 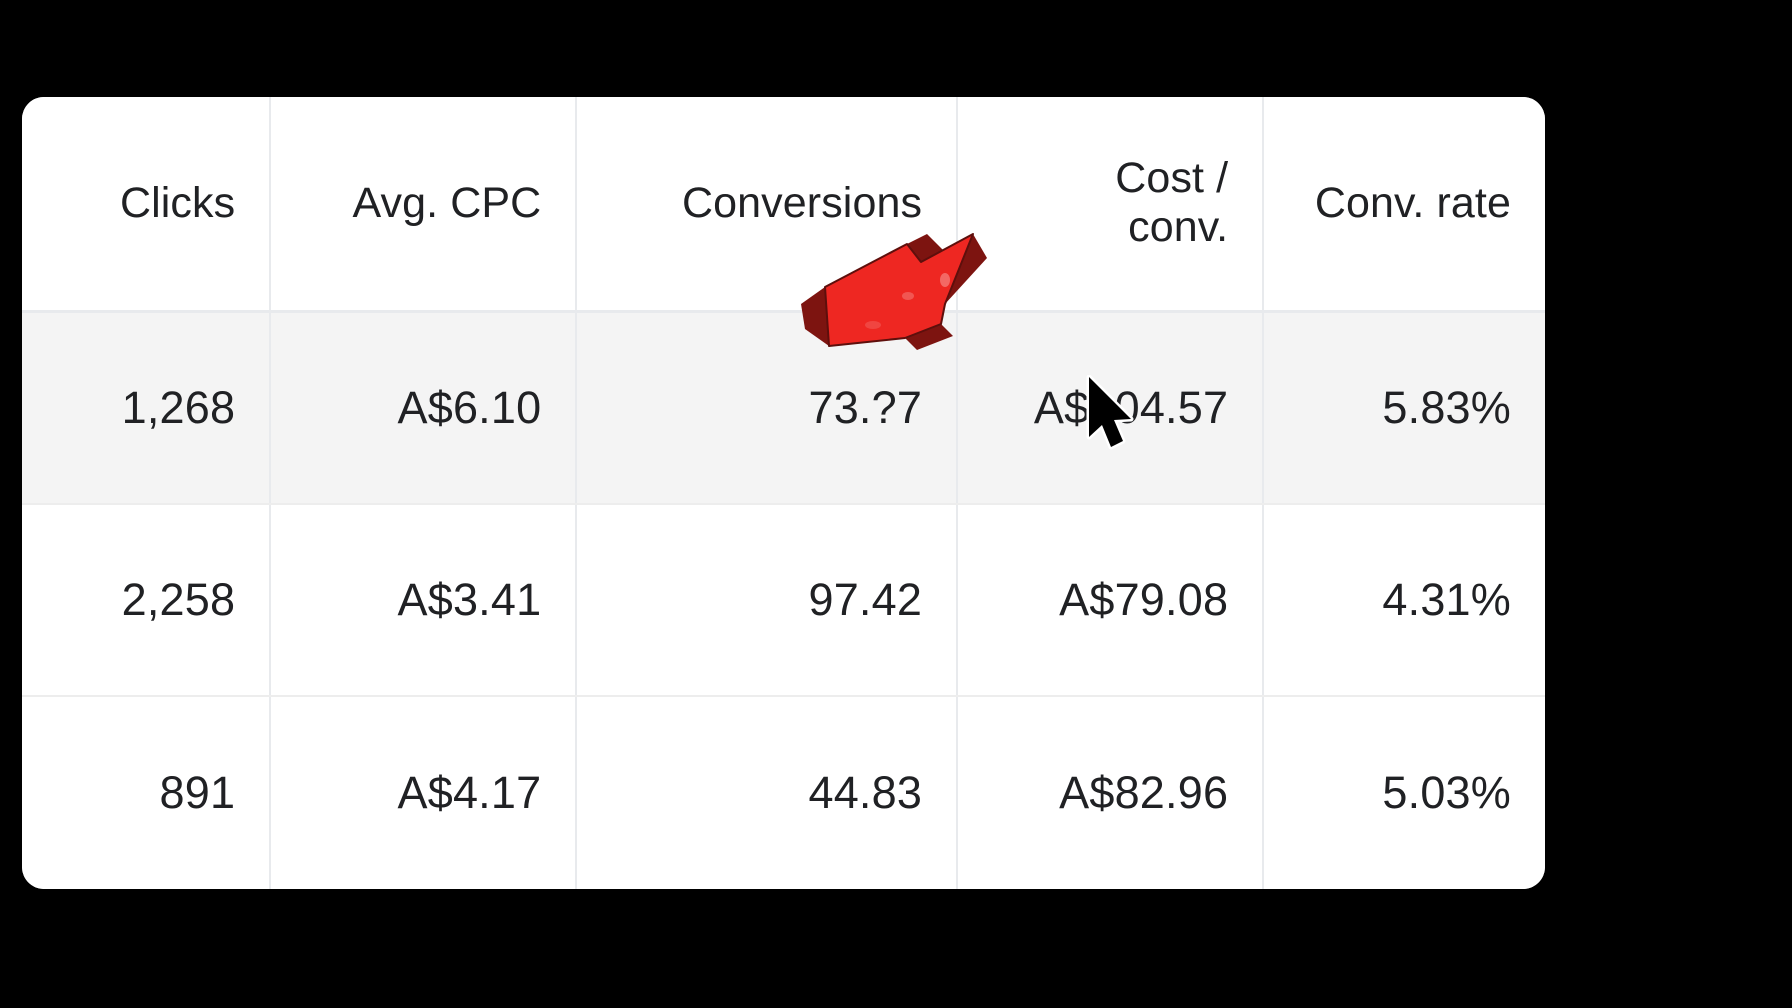 I want to click on cell-clicks: 2,258, so click(x=147, y=600).